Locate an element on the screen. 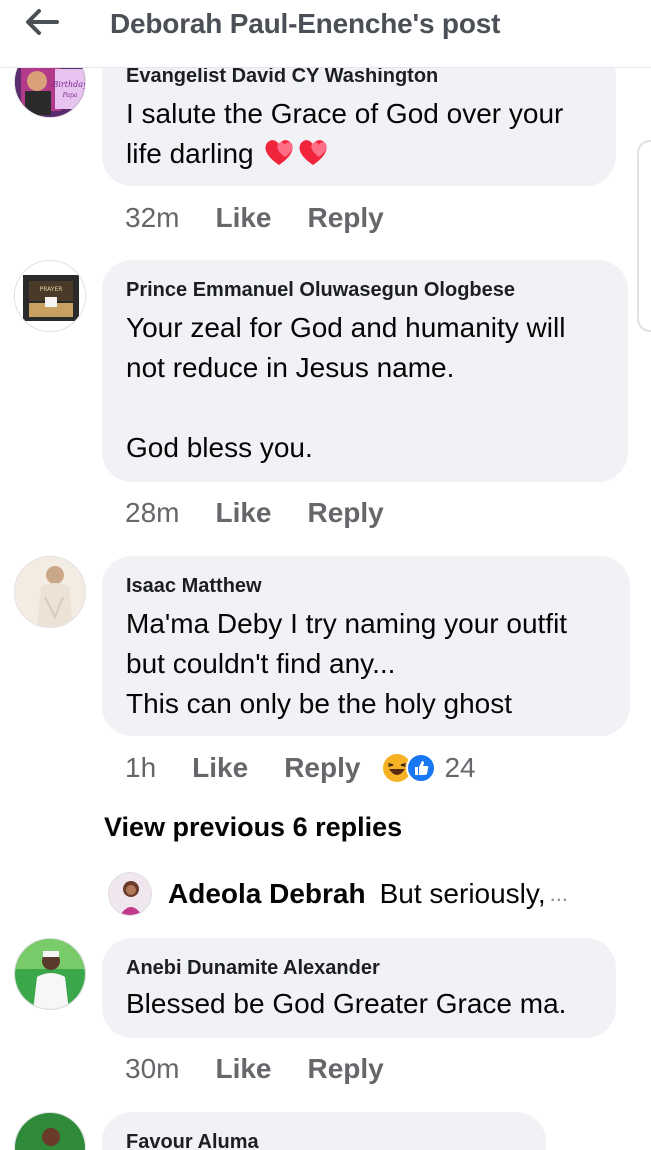 Image resolution: width=651 pixels, height=1150 pixels. like-icon is located at coordinates (421, 768).